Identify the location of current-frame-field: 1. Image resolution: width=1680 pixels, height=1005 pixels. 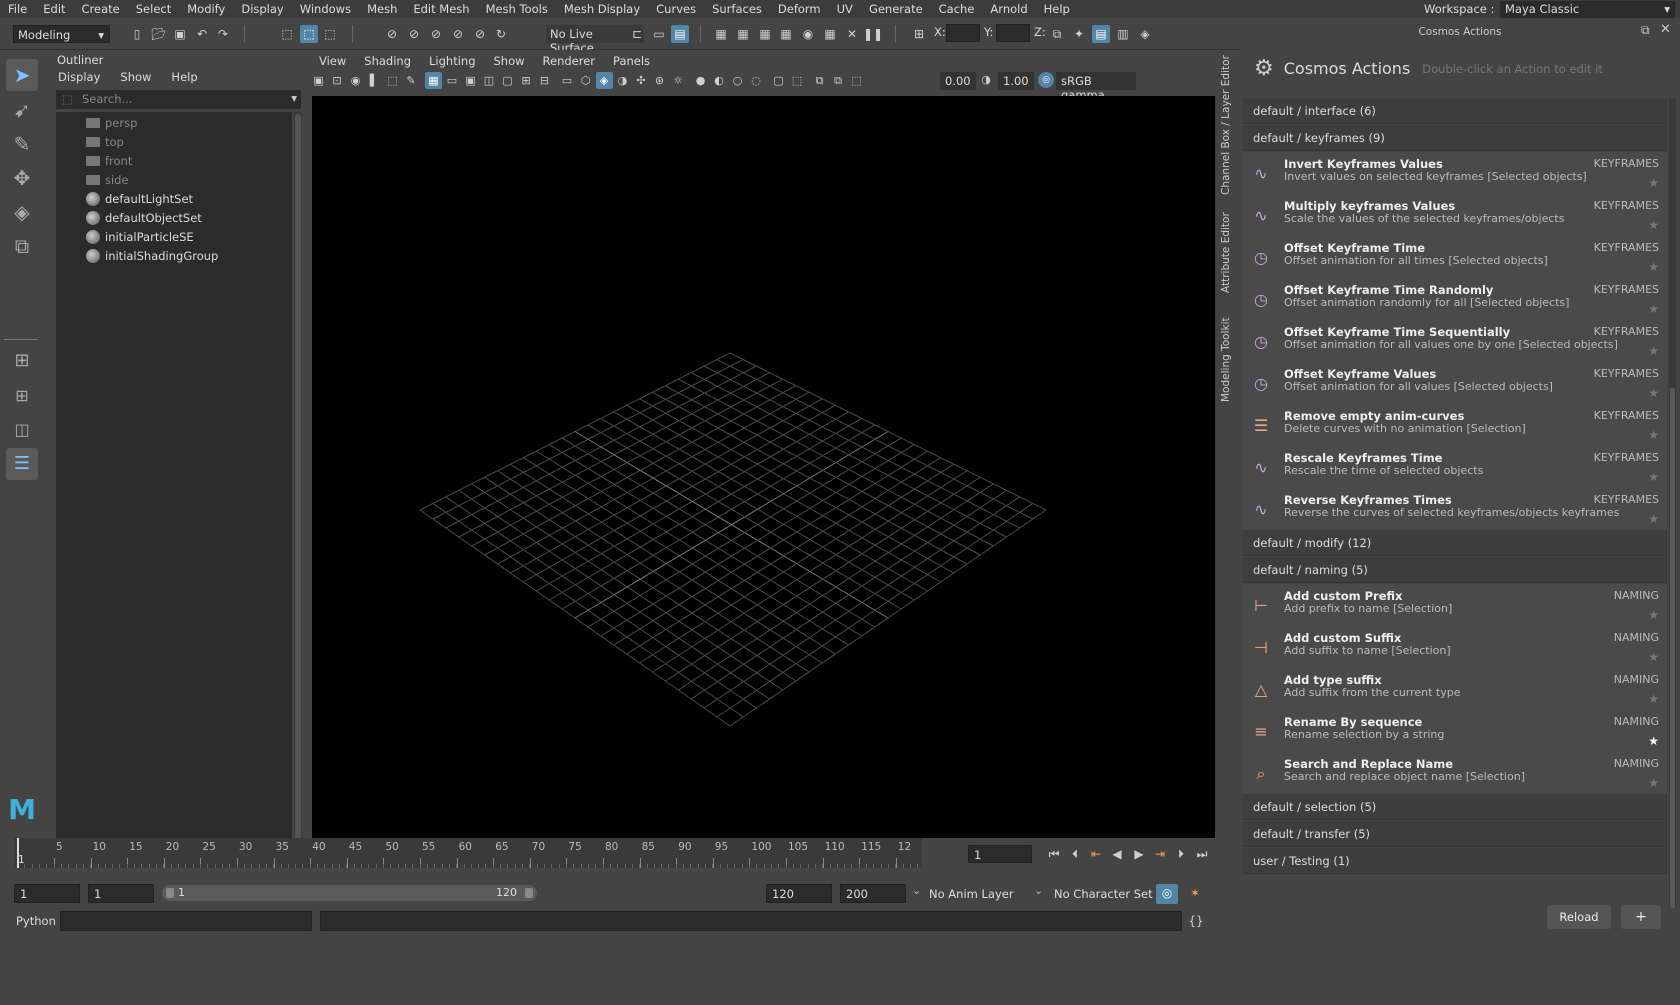
(1000, 854).